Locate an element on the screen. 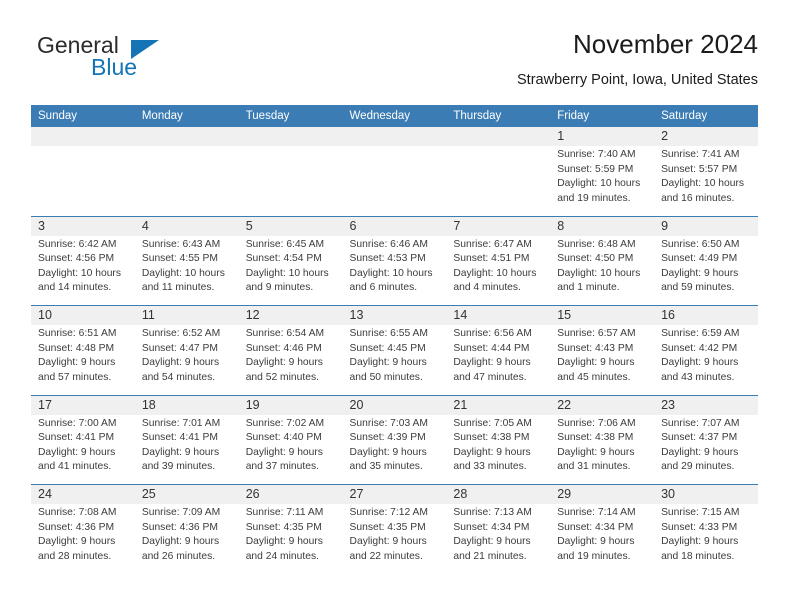  day-number: 28 is located at coordinates (498, 494).